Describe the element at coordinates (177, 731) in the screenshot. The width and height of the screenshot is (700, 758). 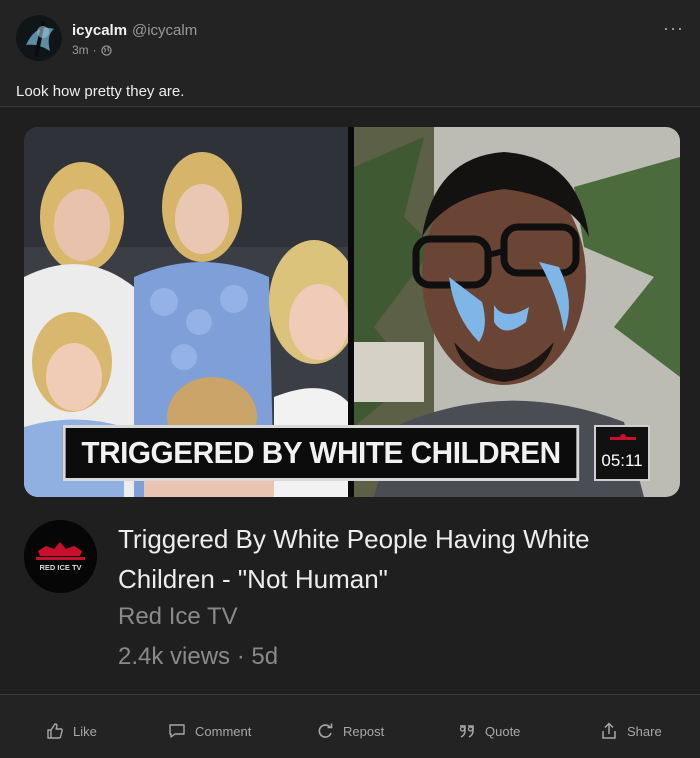
I see `comment-icon` at that location.